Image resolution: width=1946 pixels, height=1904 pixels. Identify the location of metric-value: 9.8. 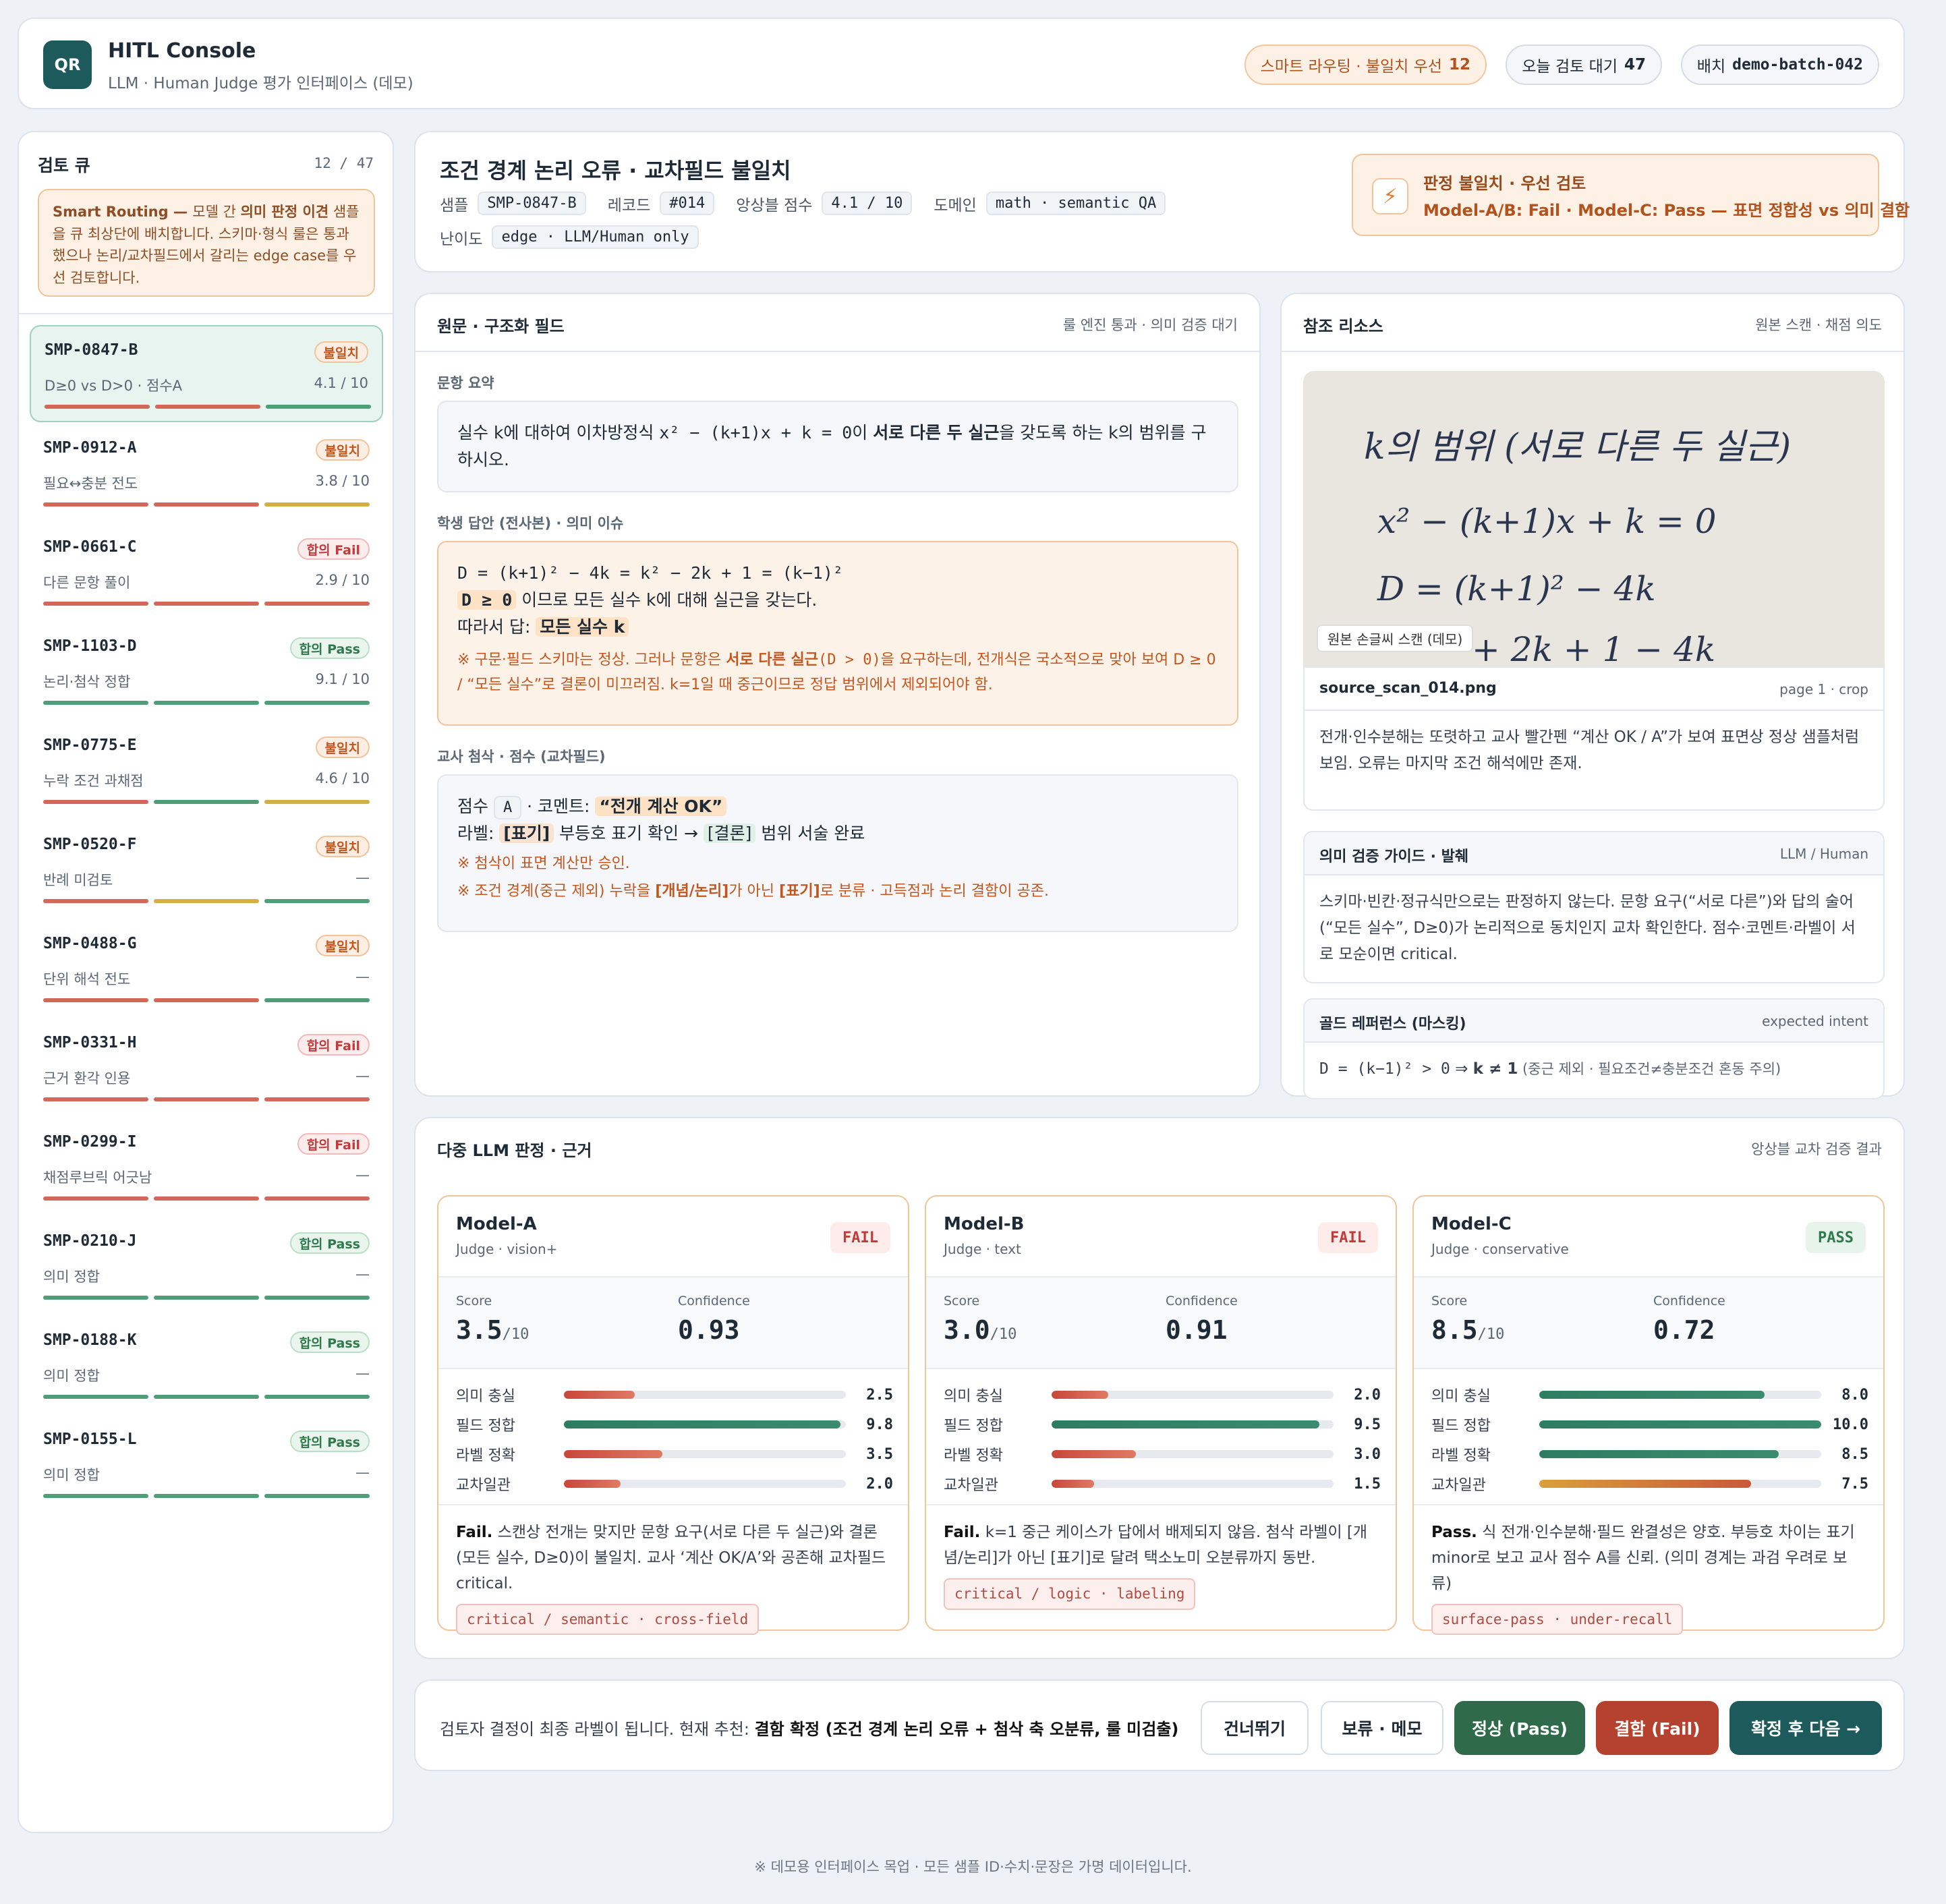
(879, 1424).